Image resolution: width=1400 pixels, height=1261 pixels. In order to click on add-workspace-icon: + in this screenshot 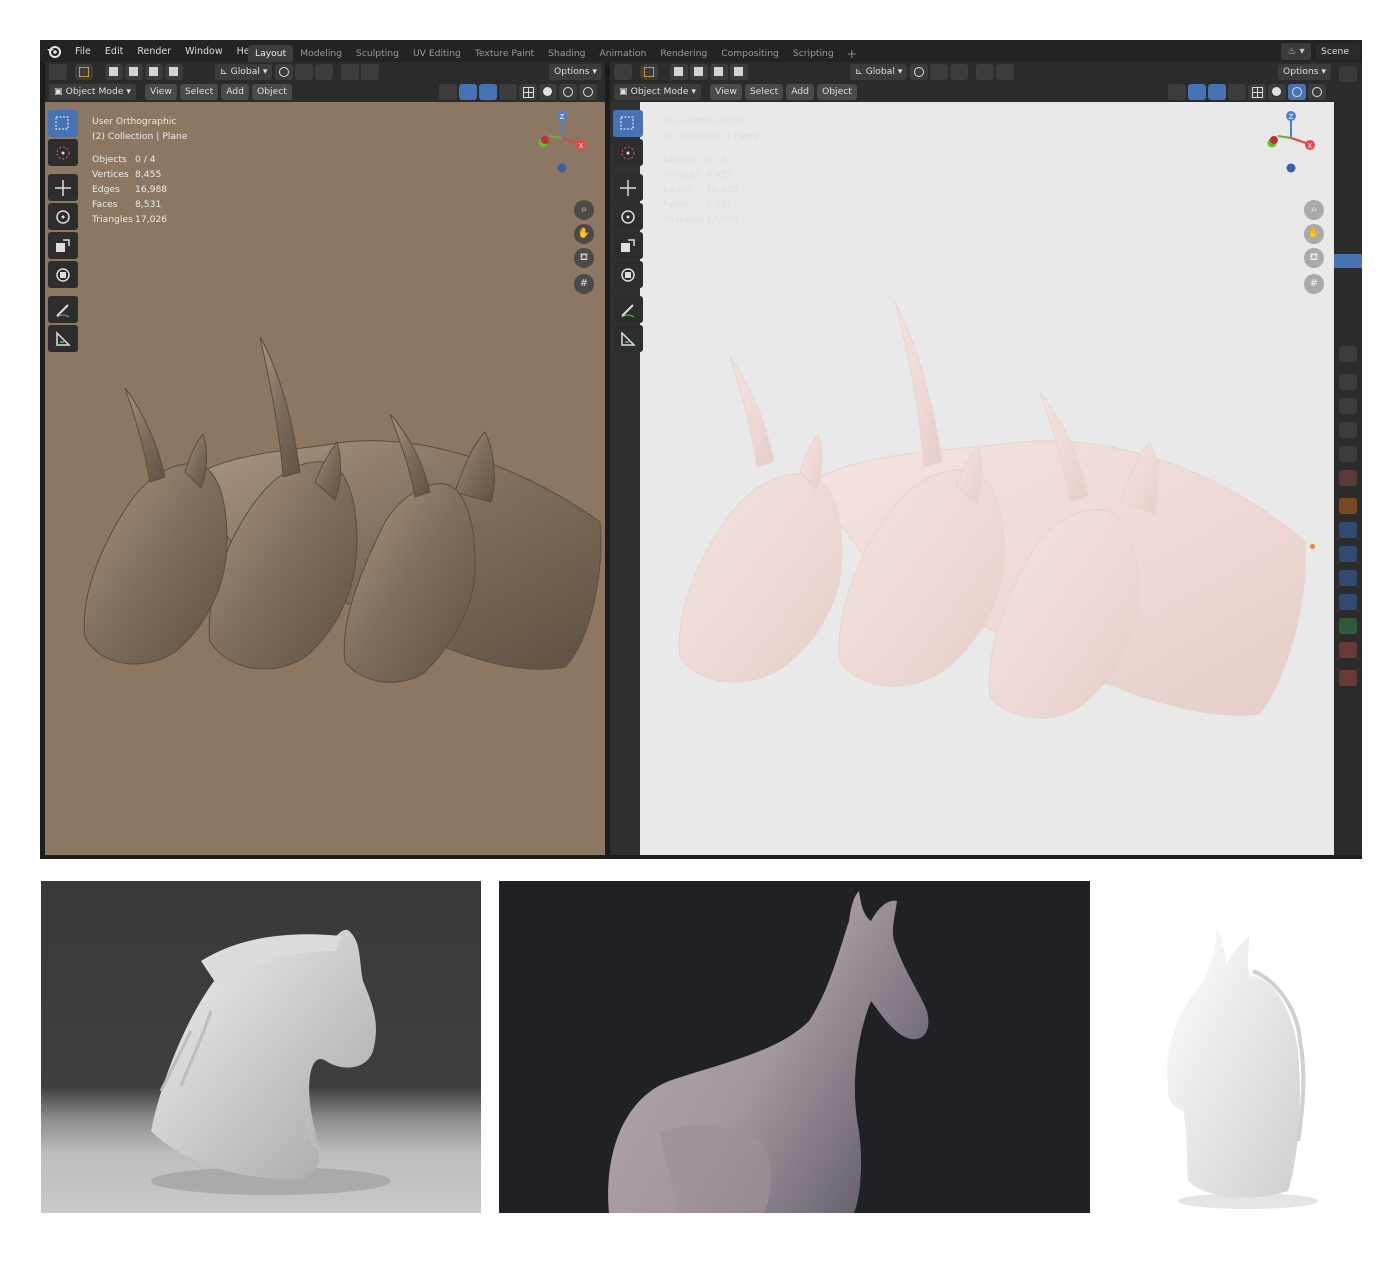, I will do `click(852, 54)`.